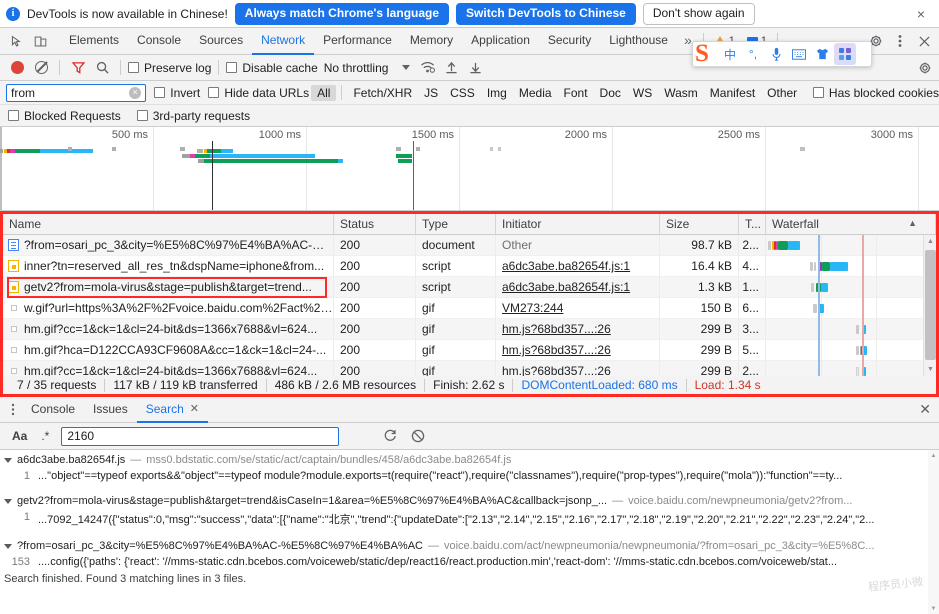 This screenshot has height=614, width=939. What do you see at coordinates (16, 41) in the screenshot?
I see `inspect-element-icon` at bounding box center [16, 41].